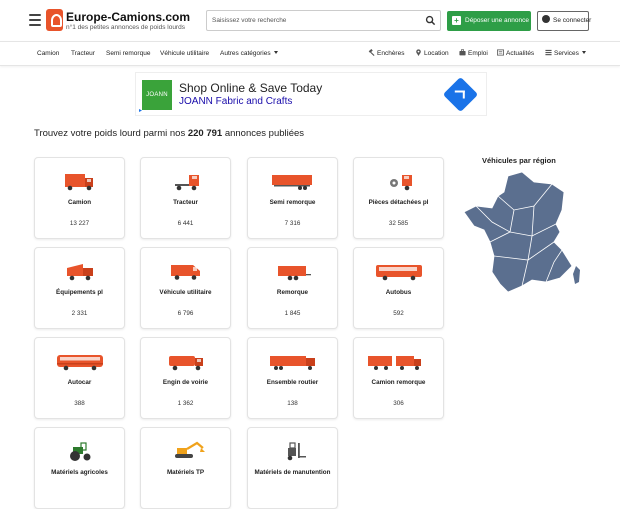  What do you see at coordinates (292, 292) in the screenshot?
I see `category-label: Remorque` at bounding box center [292, 292].